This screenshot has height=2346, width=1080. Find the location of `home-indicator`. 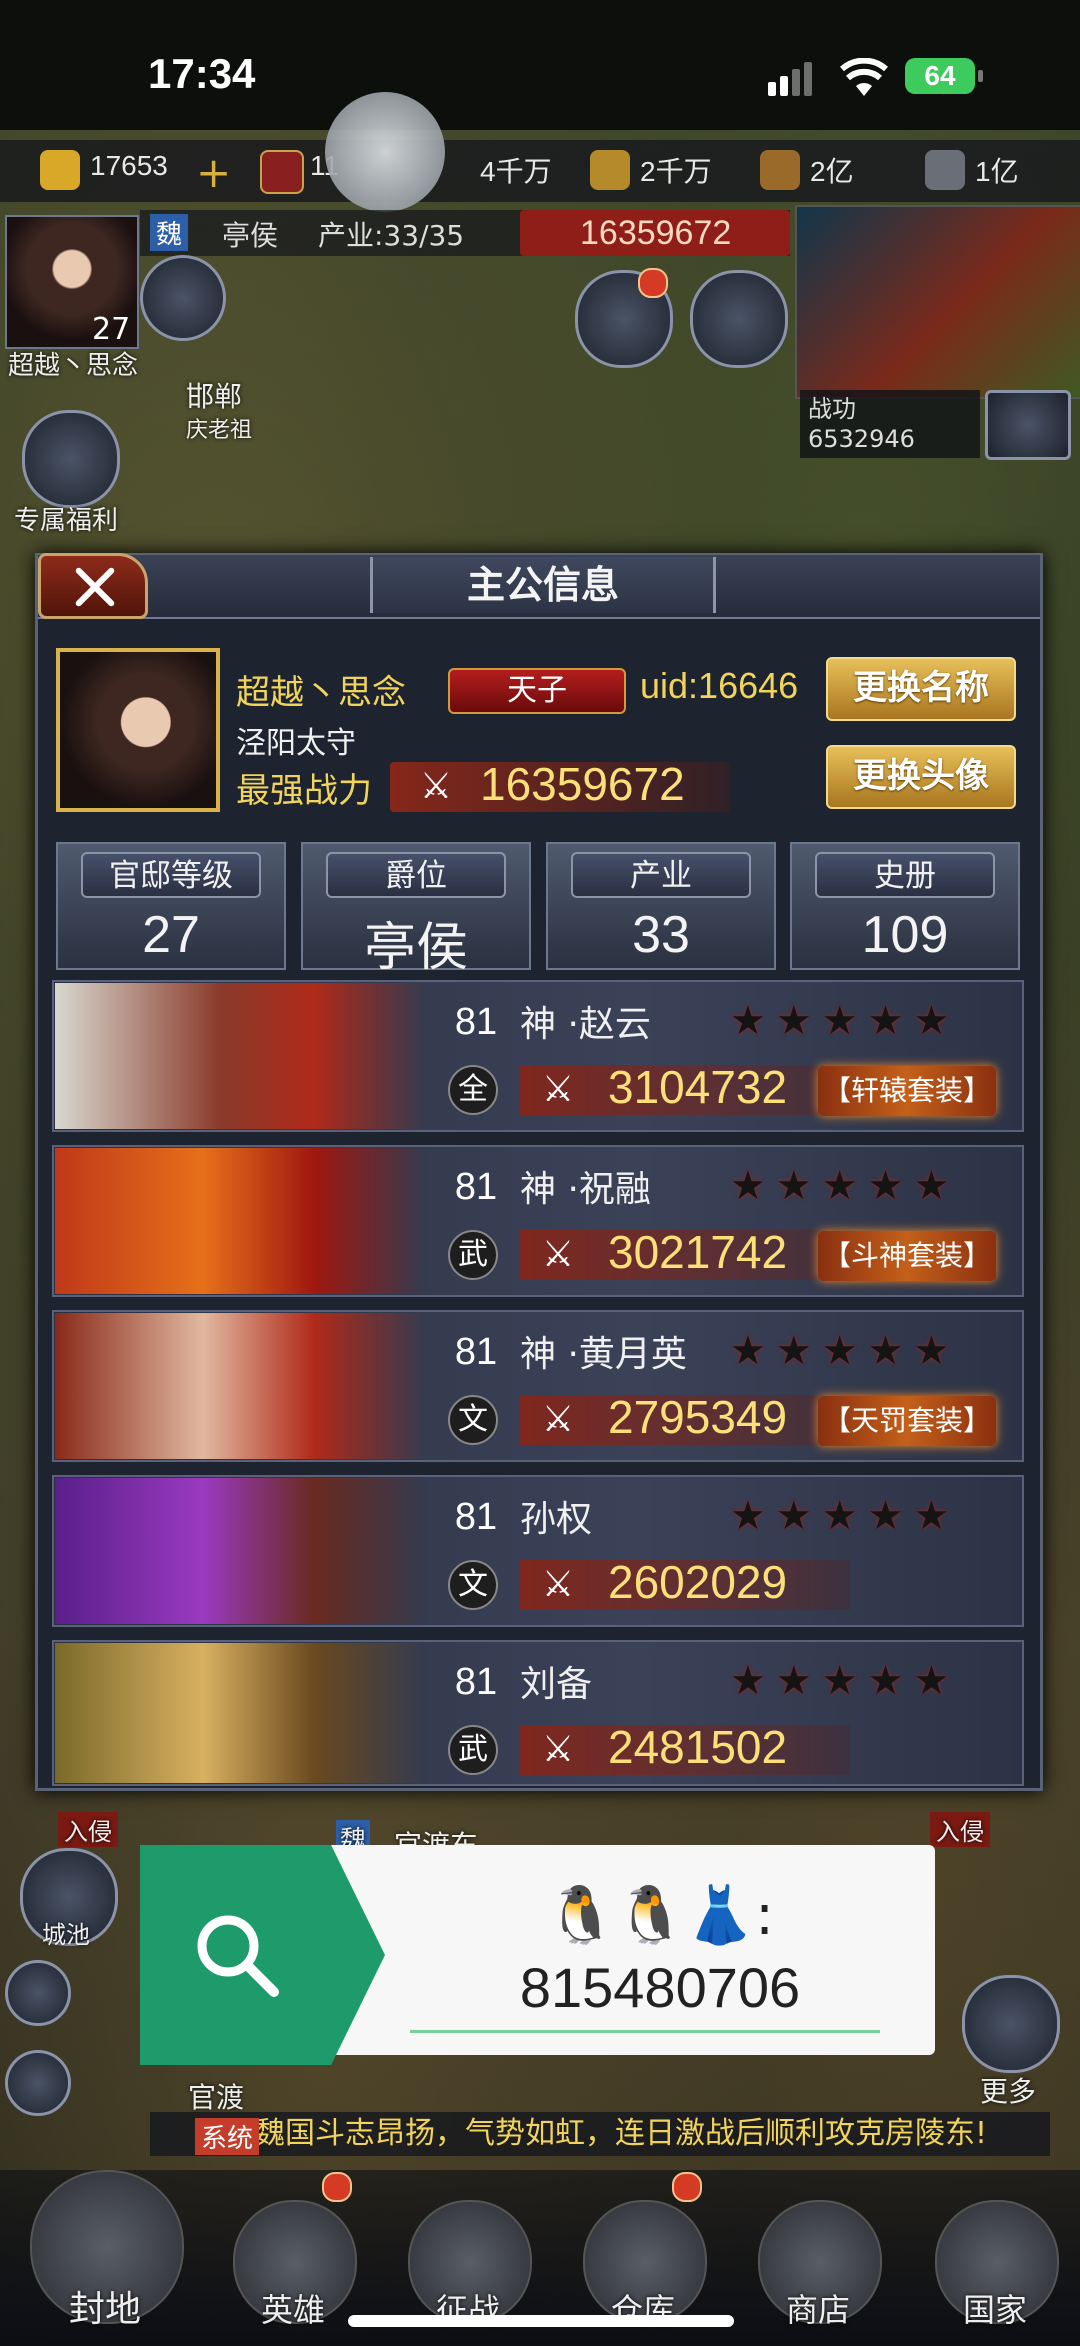

home-indicator is located at coordinates (541, 2321).